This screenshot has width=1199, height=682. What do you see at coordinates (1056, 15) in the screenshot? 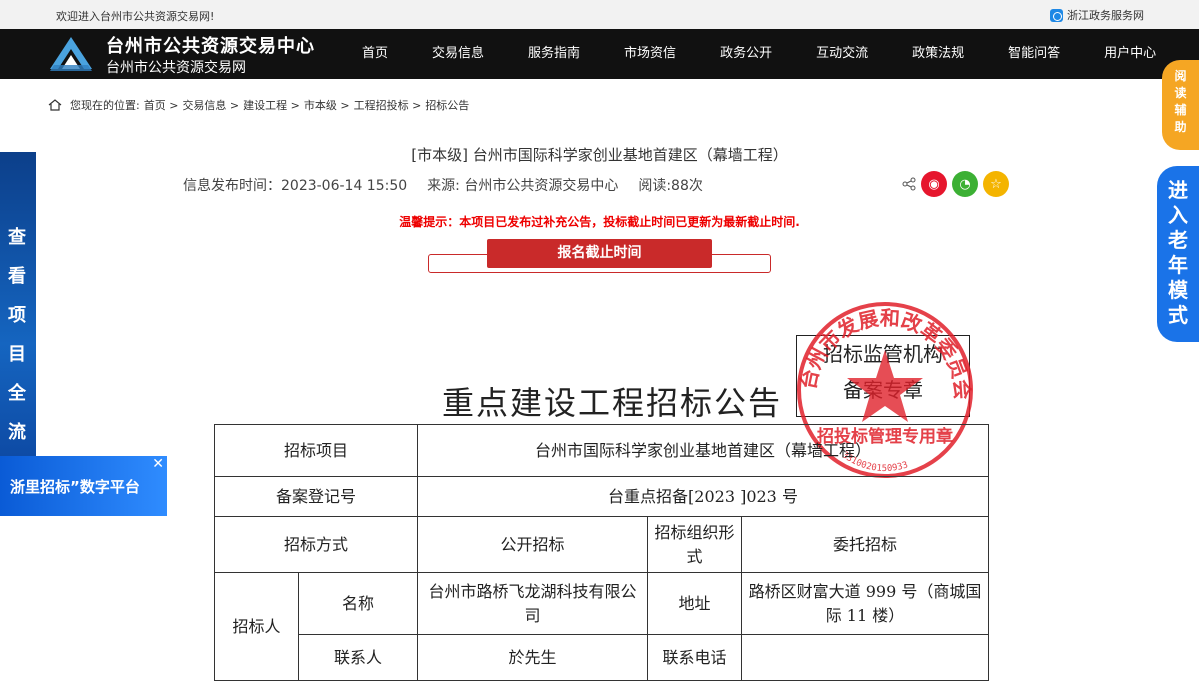
I see `gov-service-icon` at bounding box center [1056, 15].